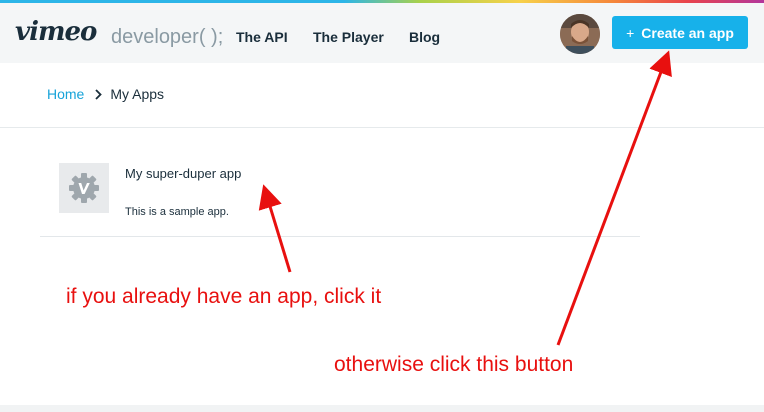  I want to click on nav-link-the-api: The API, so click(262, 37).